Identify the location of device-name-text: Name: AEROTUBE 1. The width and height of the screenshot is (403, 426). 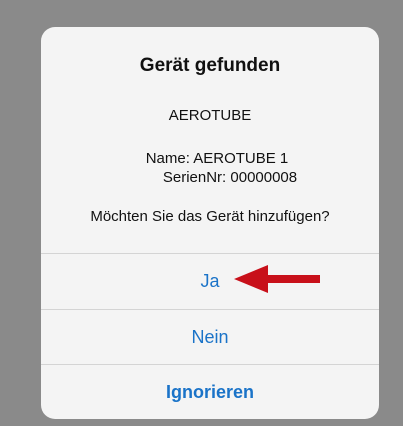
(217, 158).